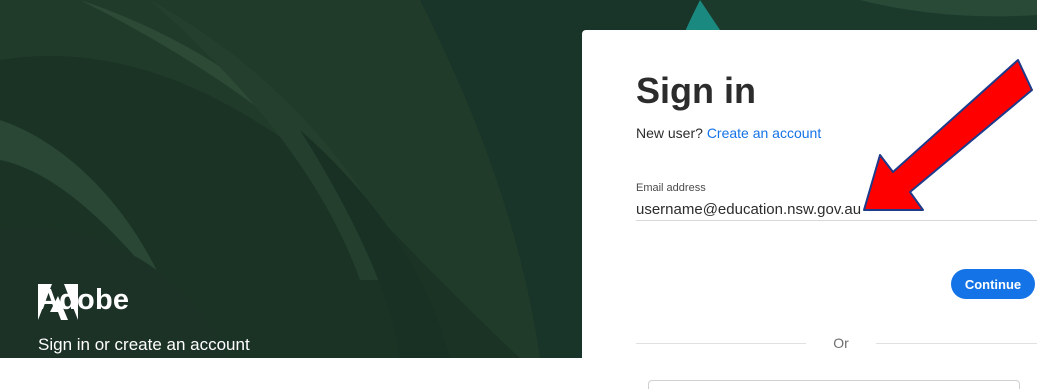 The width and height of the screenshot is (1037, 389). I want to click on new-user-text: New user?, so click(669, 133).